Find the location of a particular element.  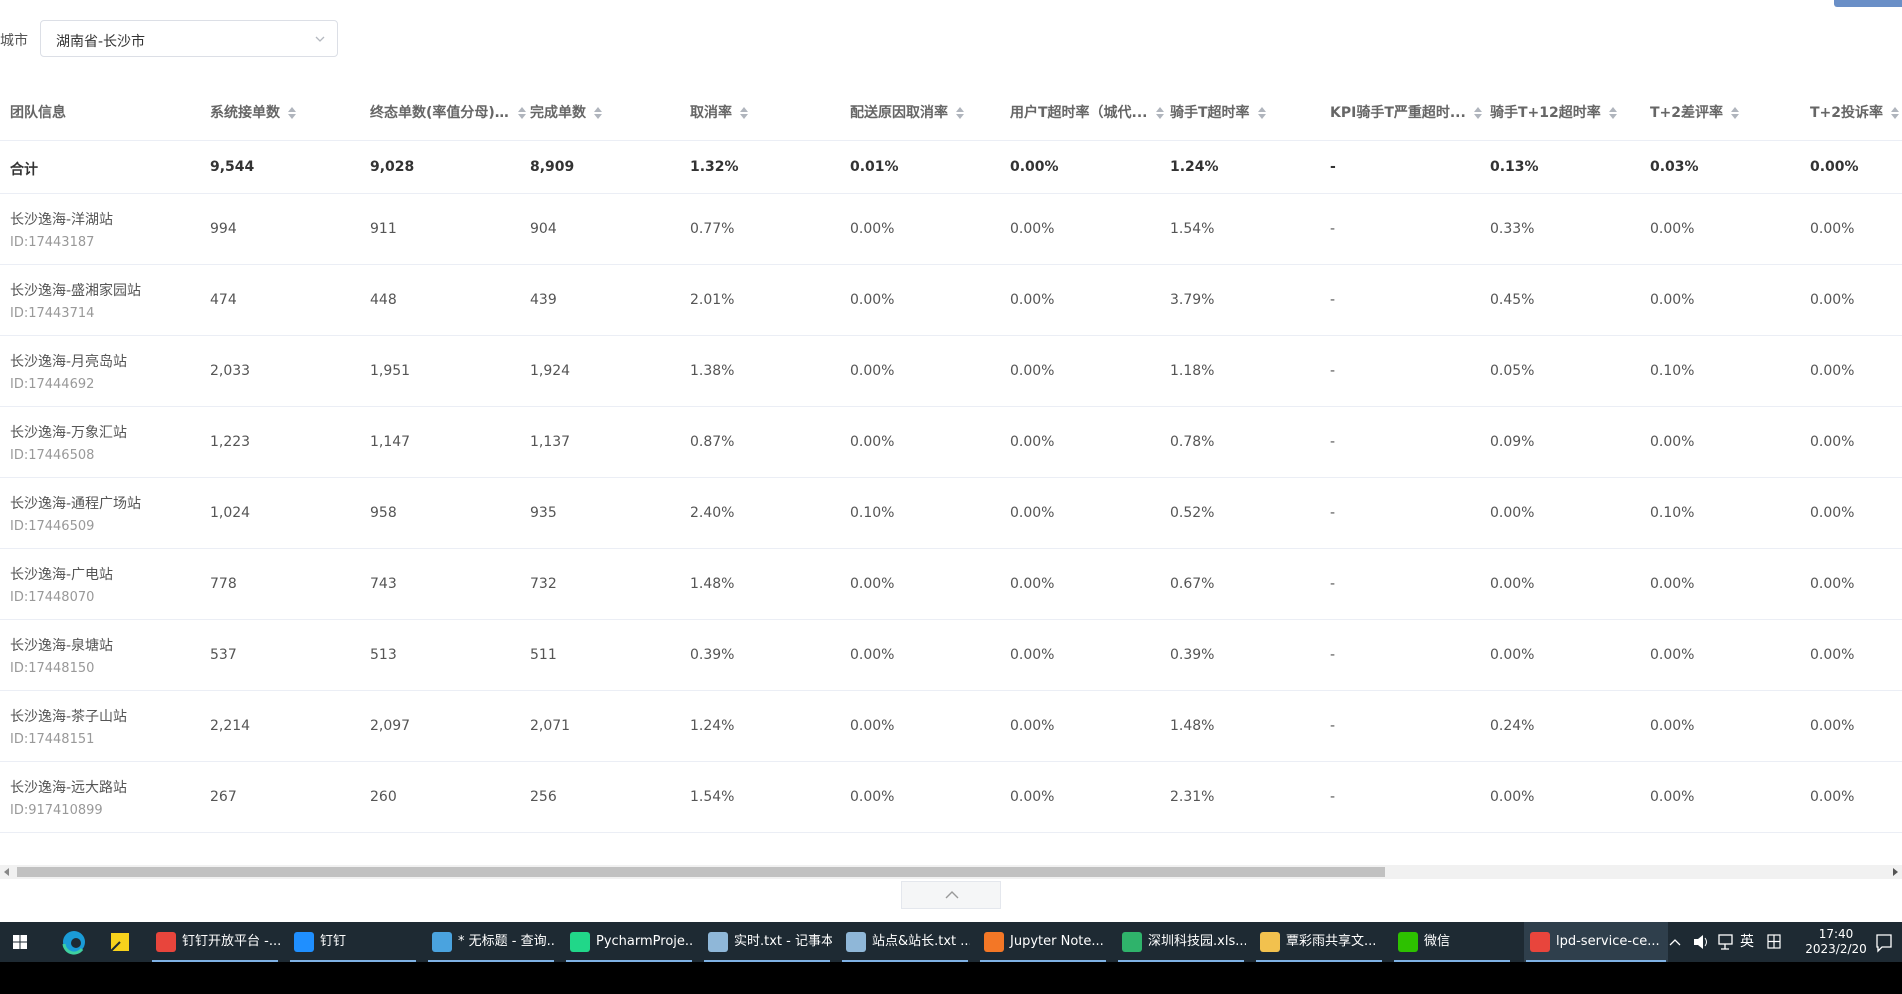

taskbar-app-button: 钉钉 is located at coordinates (353, 942).